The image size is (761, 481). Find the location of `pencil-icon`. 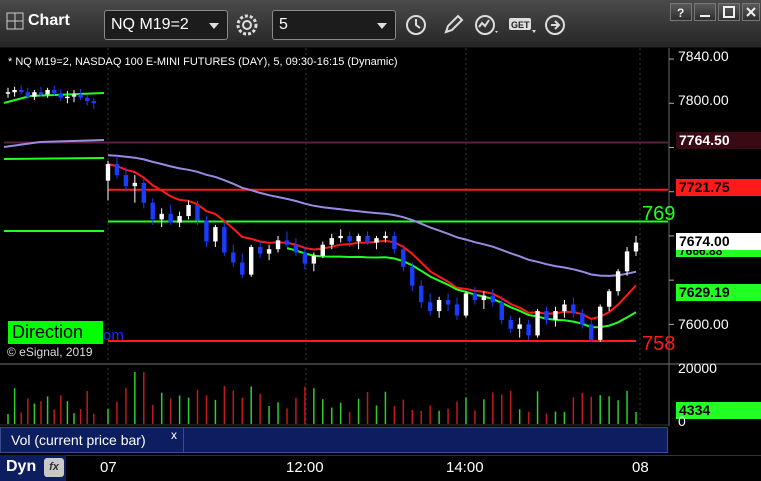

pencil-icon is located at coordinates (453, 25).